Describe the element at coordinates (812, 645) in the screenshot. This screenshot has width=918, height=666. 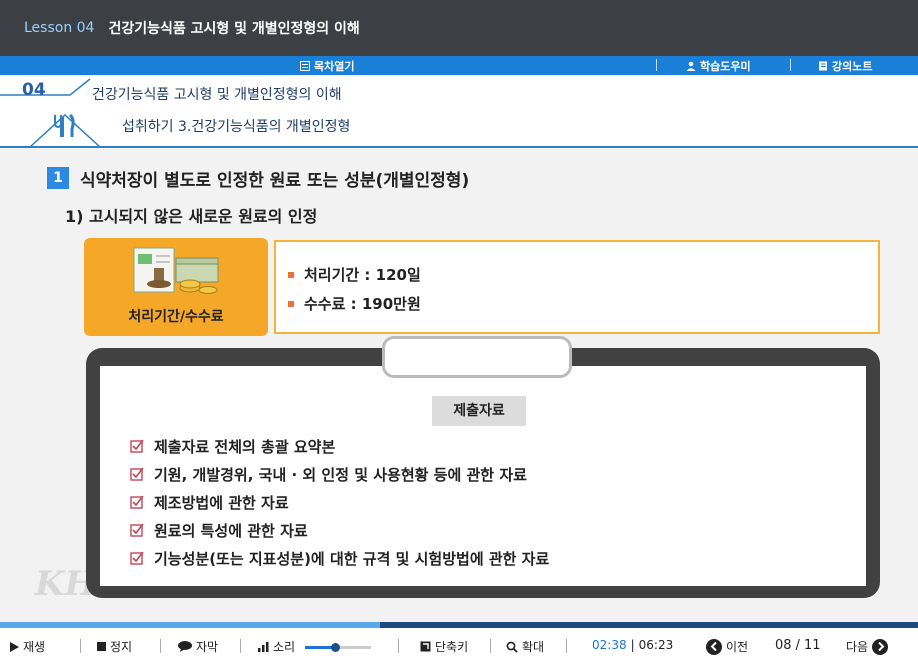
I see `page-total: 11` at that location.